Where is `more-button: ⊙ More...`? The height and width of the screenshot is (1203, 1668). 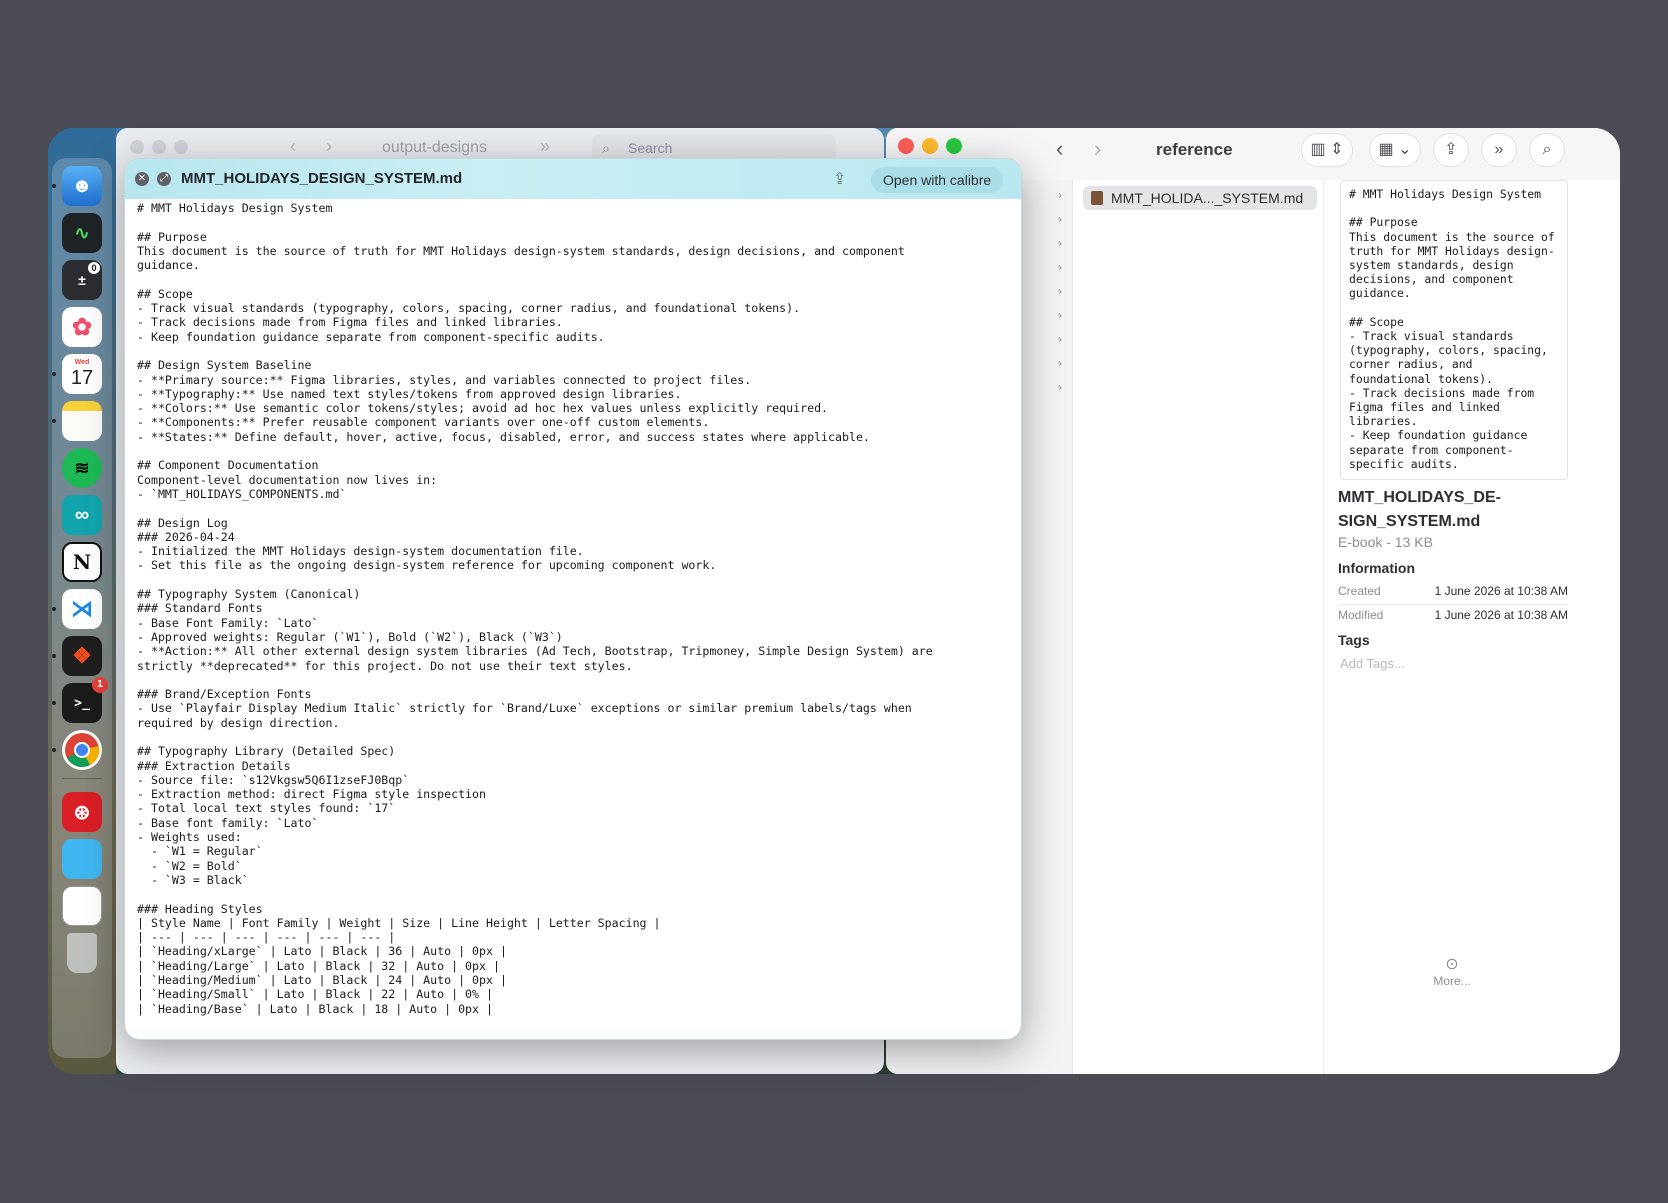 more-button: ⊙ More... is located at coordinates (1452, 971).